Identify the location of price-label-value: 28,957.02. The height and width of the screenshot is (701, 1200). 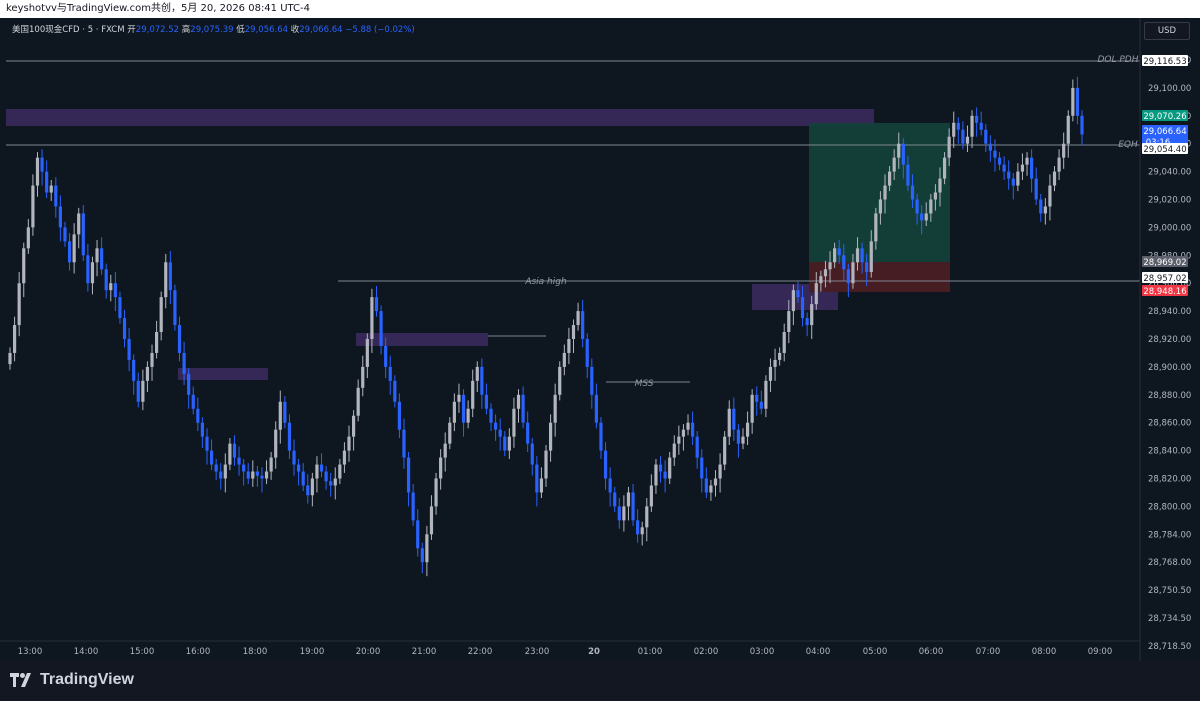
(1164, 279).